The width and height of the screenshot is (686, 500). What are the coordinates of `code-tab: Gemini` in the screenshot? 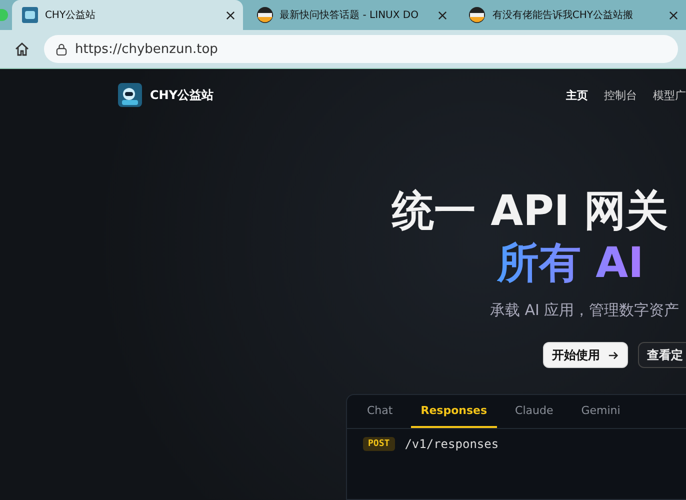 It's located at (600, 411).